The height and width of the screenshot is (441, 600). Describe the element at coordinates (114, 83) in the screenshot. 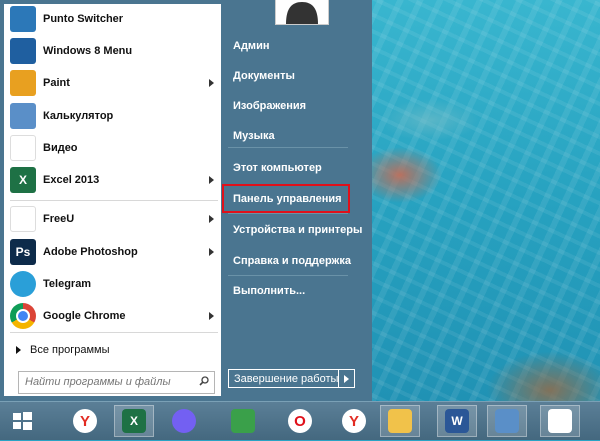

I see `program-item: Paint` at that location.